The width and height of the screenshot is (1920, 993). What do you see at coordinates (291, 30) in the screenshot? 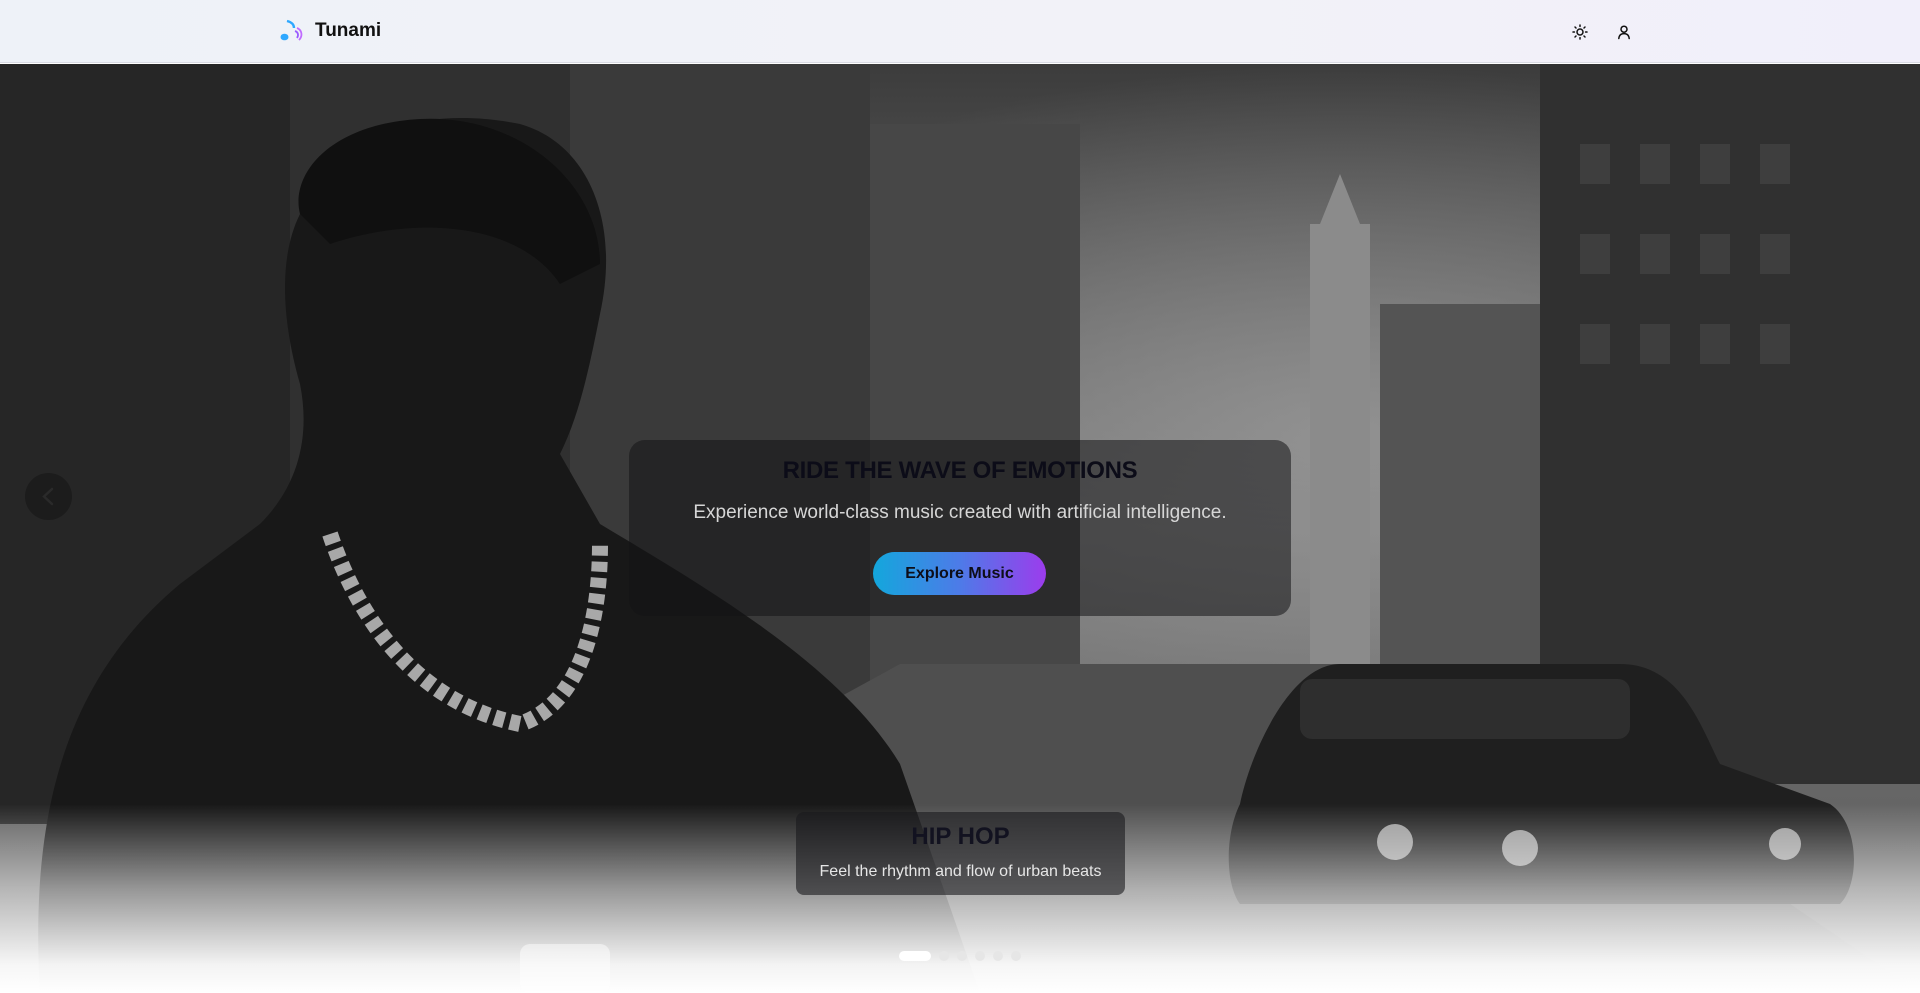
I see `music-note-icon` at bounding box center [291, 30].